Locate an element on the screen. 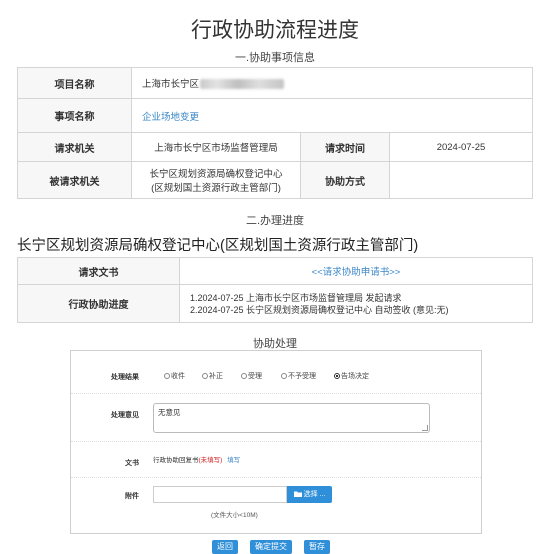 This screenshot has width=550, height=554. resize-grip-icon is located at coordinates (425, 428).